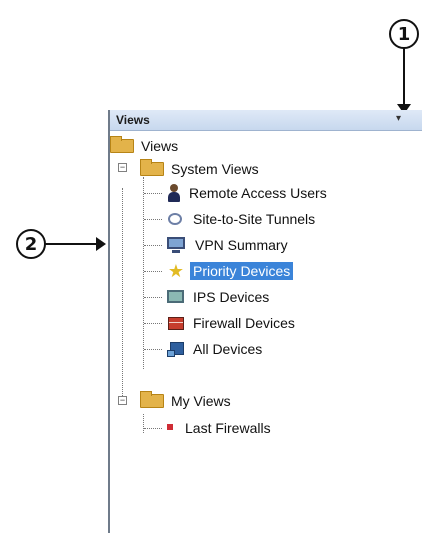 Image resolution: width=422 pixels, height=533 pixels. What do you see at coordinates (176, 349) in the screenshot?
I see `devices-icon` at bounding box center [176, 349].